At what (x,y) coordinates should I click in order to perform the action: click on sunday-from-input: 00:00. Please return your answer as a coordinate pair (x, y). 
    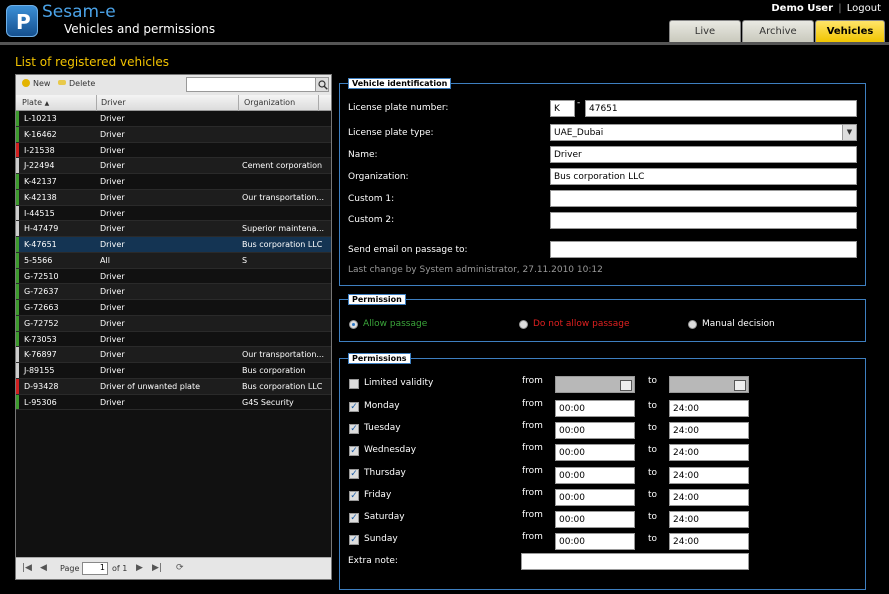
    Looking at the image, I should click on (595, 542).